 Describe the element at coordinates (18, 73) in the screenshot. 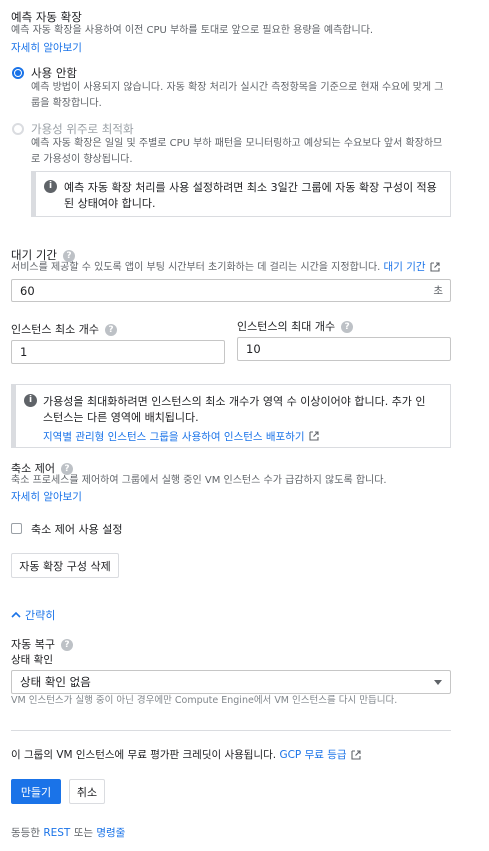

I see `radio-predictive-off` at that location.